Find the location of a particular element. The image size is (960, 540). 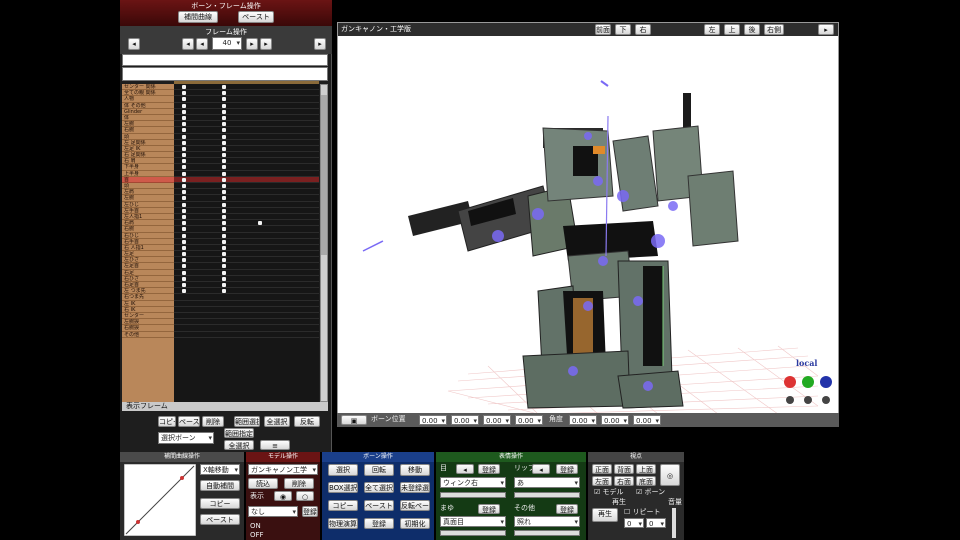

selected-bone-select: 選択ボーン is located at coordinates (186, 438).